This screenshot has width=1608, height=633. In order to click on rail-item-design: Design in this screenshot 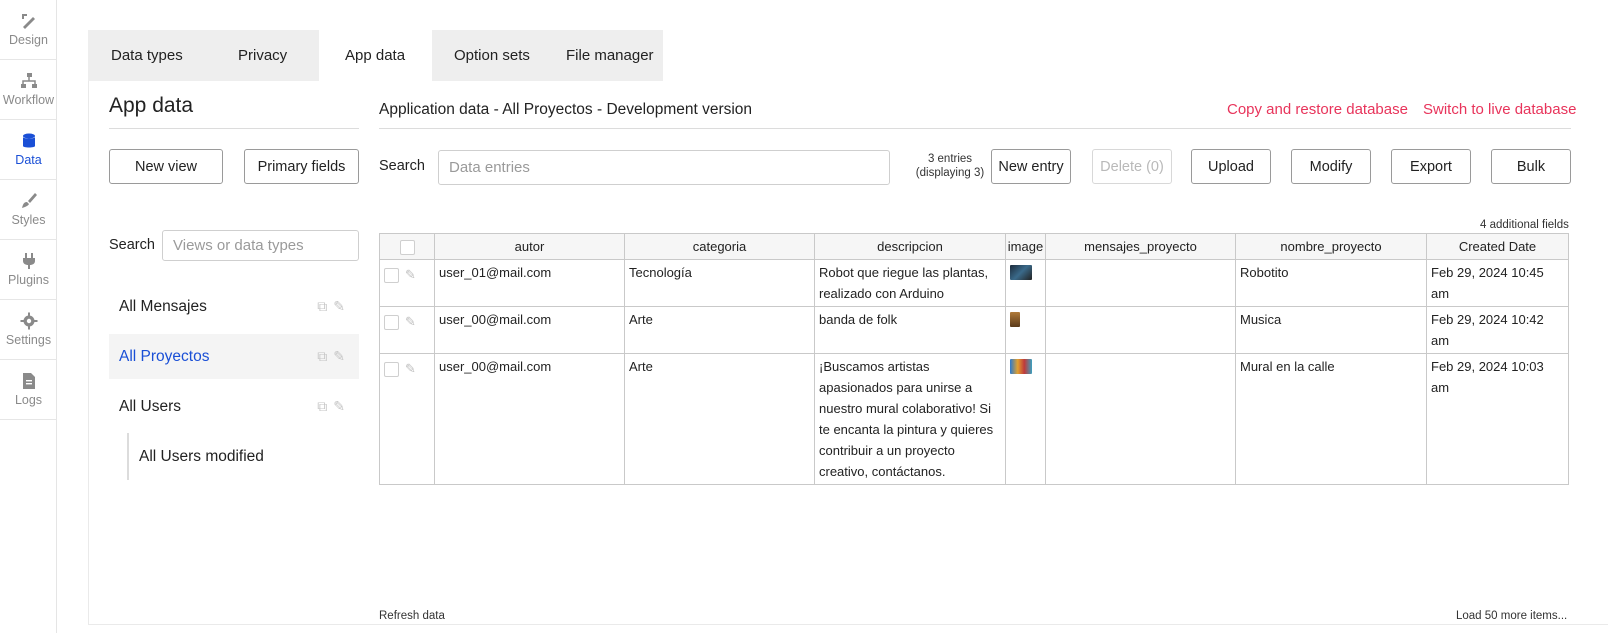, I will do `click(28, 30)`.